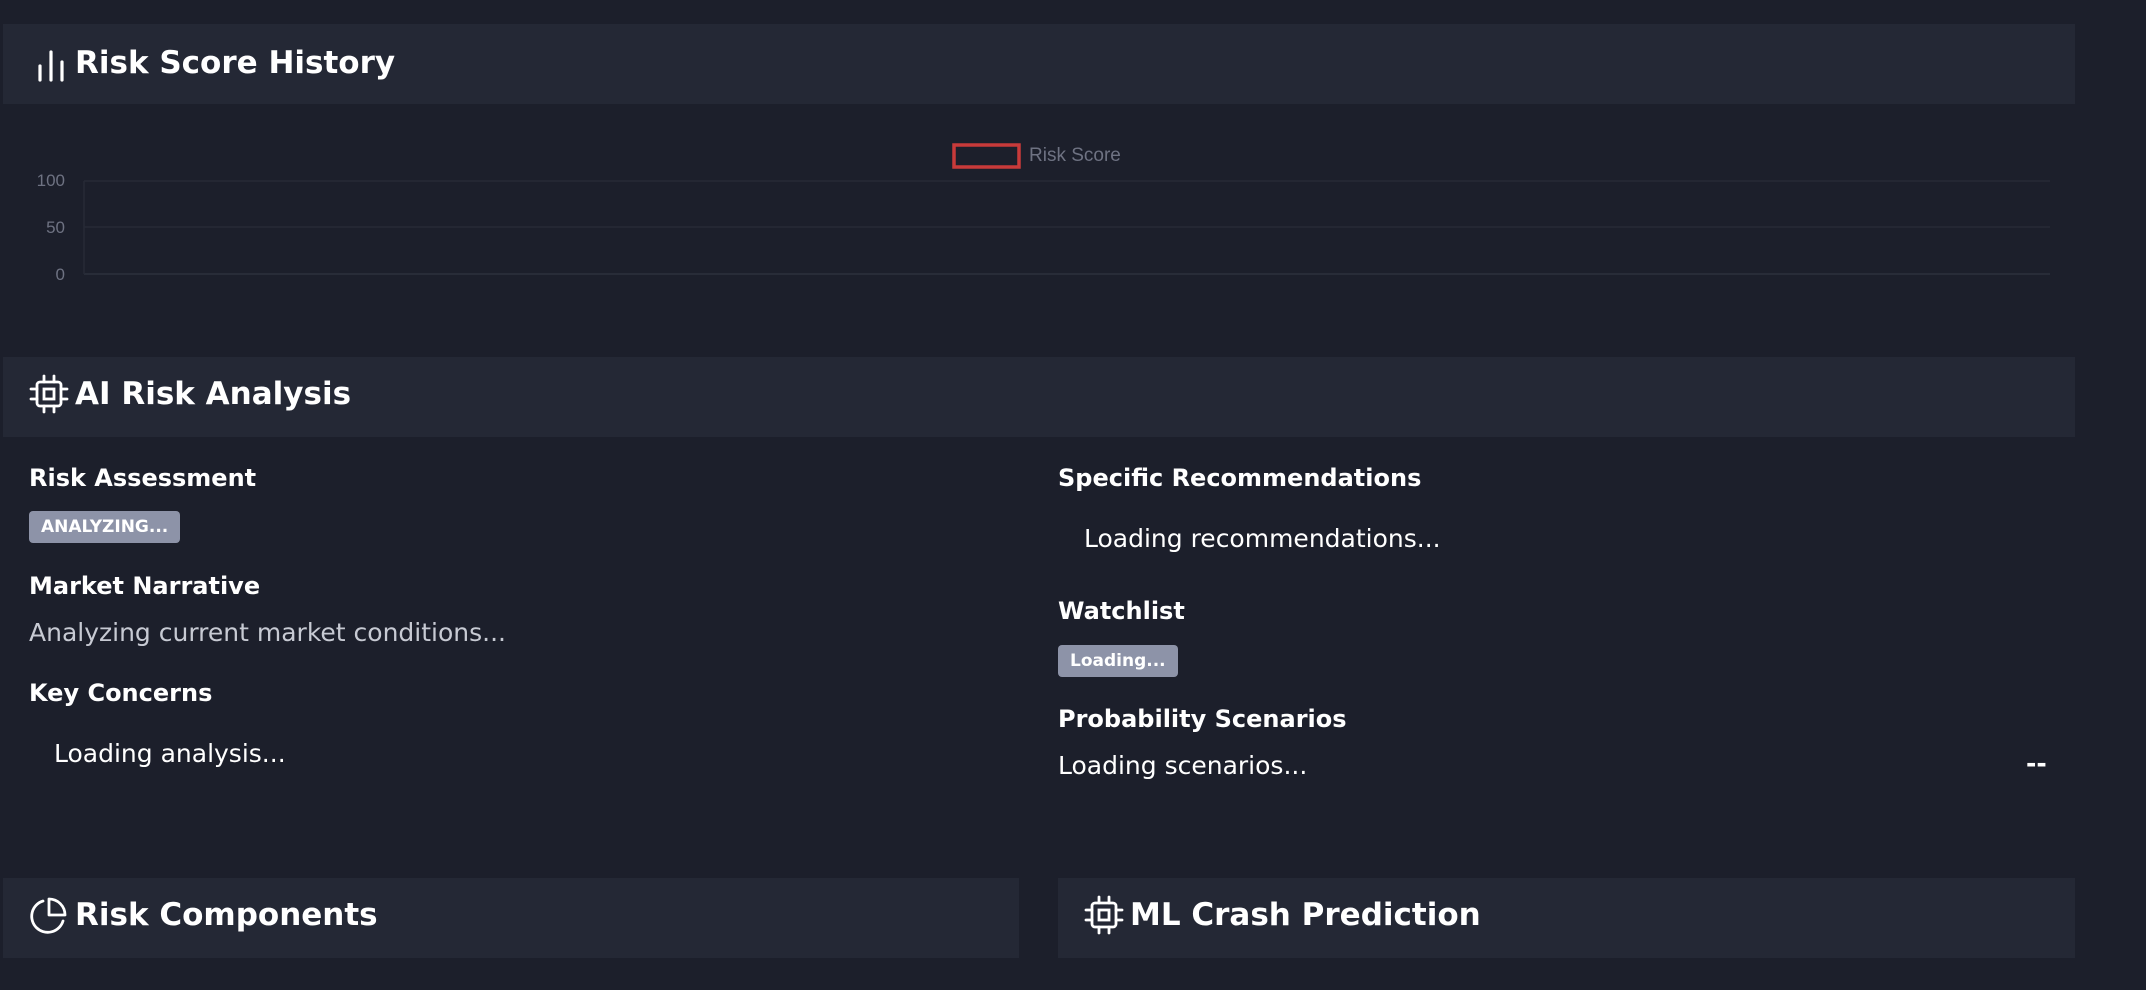 The height and width of the screenshot is (990, 2146). I want to click on risk-assessment-label: Risk Assessment, so click(143, 478).